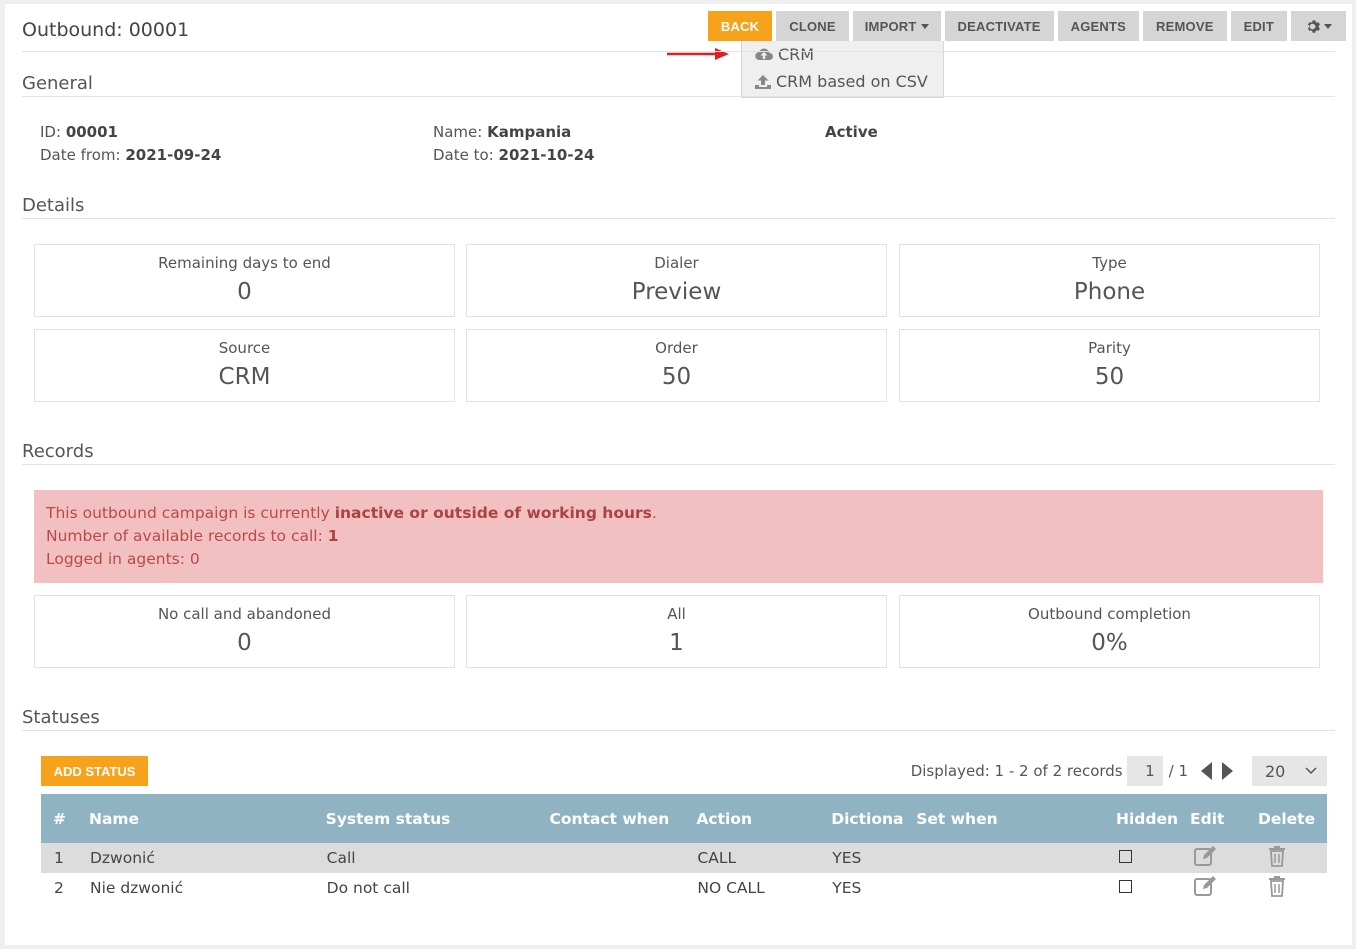 Image resolution: width=1356 pixels, height=949 pixels. I want to click on col-header: Delete, so click(1286, 818).